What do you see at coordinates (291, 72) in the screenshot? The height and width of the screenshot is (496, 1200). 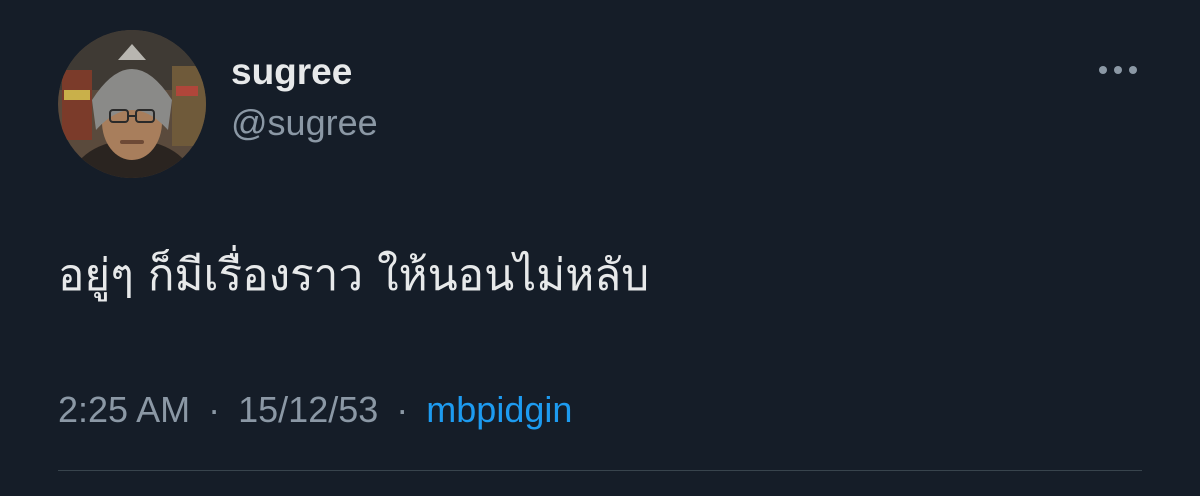 I see `author-display-name: sugree` at bounding box center [291, 72].